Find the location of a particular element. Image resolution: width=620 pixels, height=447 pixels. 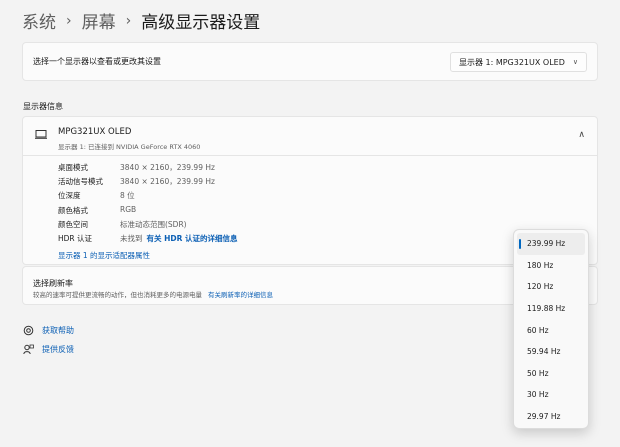

select-display-card: 选择一个显示器以查看或更改其设置 显示器 1: MPG321UX OLED ∨ is located at coordinates (310, 61).